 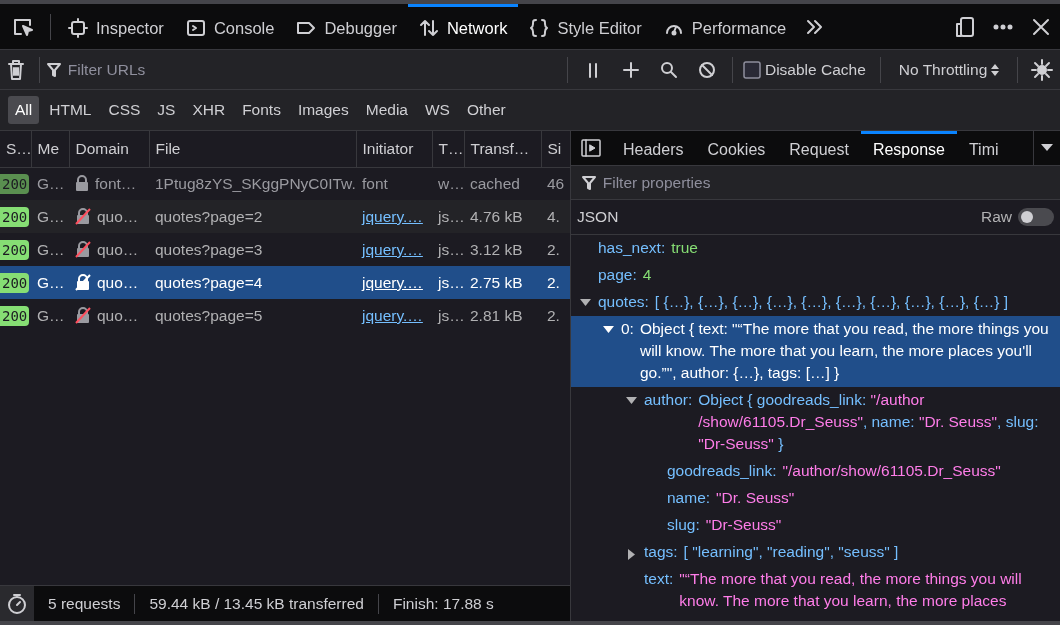 What do you see at coordinates (124, 110) in the screenshot?
I see `type-filter-button: CSS` at bounding box center [124, 110].